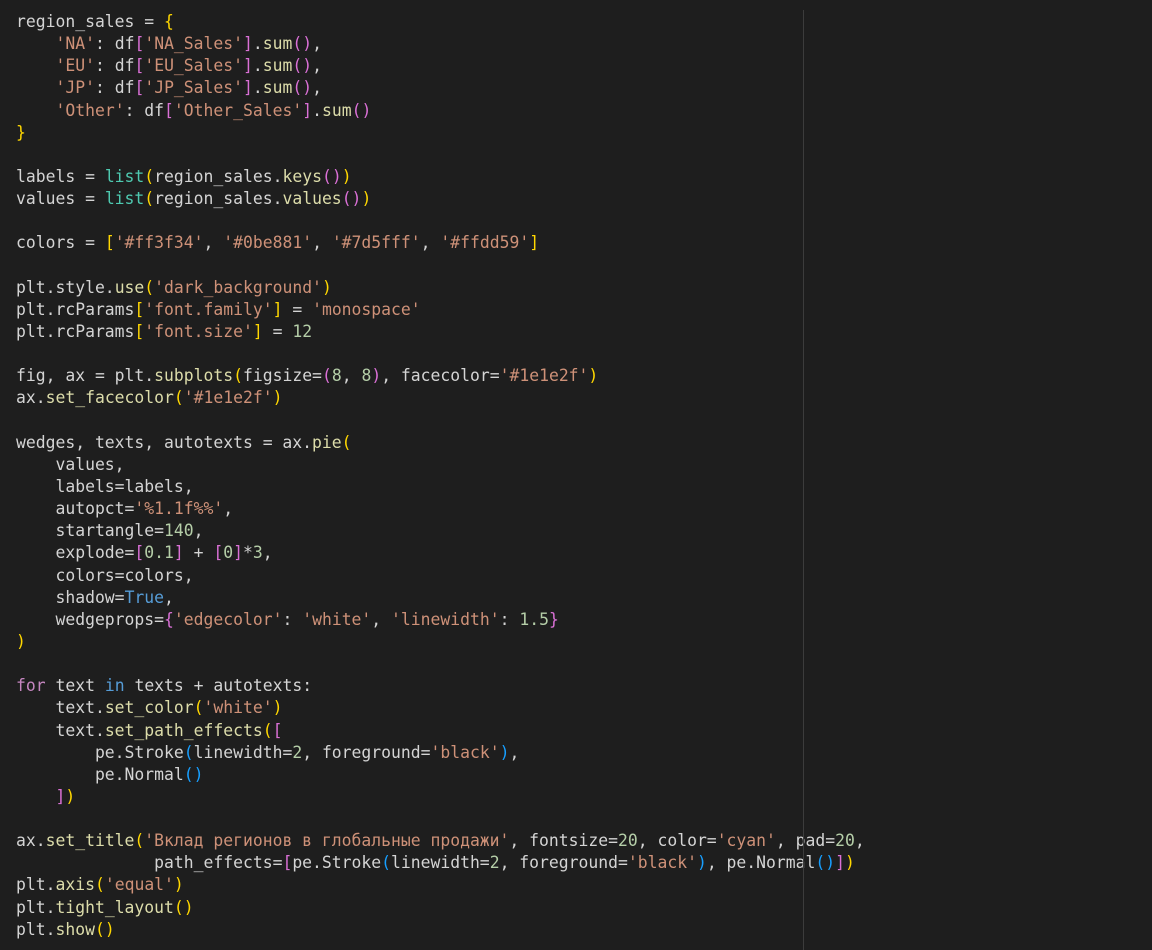  Describe the element at coordinates (70, 464) in the screenshot. I see `code-token: values,` at that location.